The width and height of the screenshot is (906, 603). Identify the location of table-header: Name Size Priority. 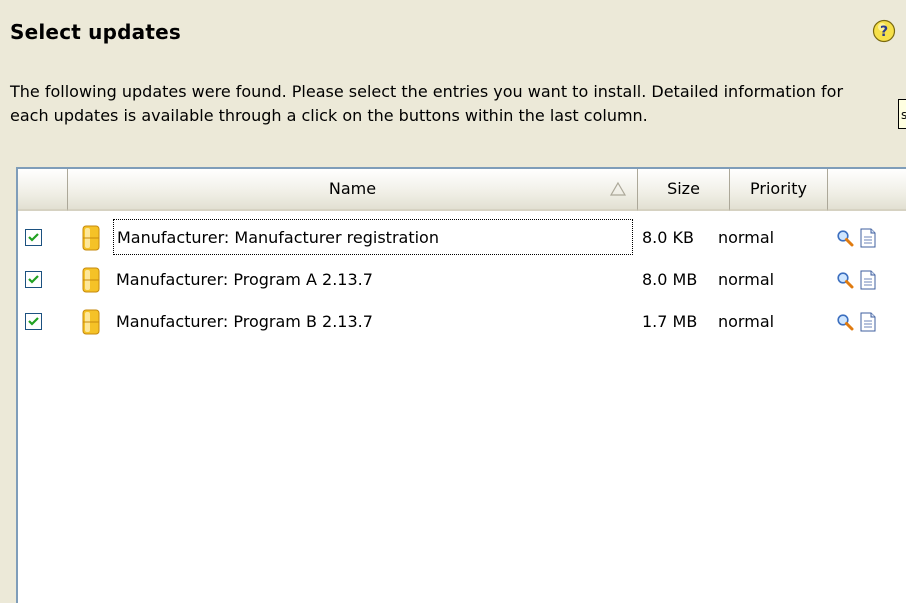
(462, 190).